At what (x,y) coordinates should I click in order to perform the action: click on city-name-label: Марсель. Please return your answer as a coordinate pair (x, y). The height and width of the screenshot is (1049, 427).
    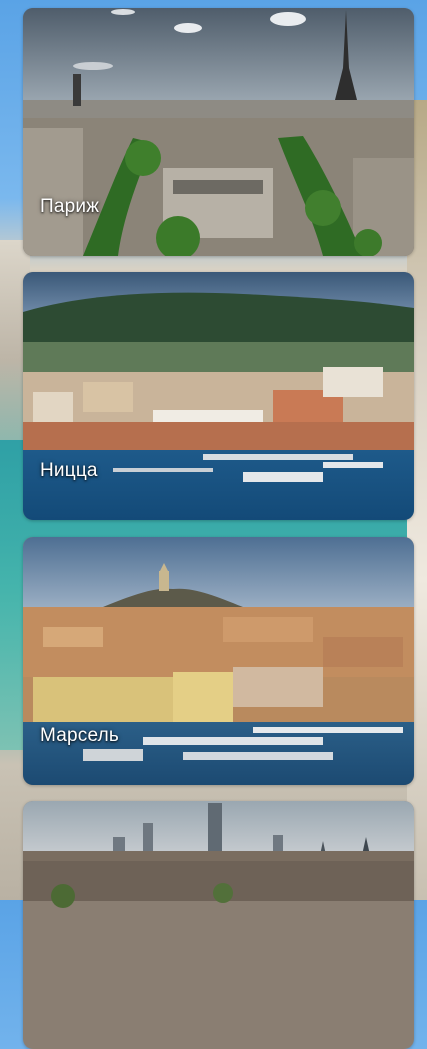
    Looking at the image, I should click on (79, 735).